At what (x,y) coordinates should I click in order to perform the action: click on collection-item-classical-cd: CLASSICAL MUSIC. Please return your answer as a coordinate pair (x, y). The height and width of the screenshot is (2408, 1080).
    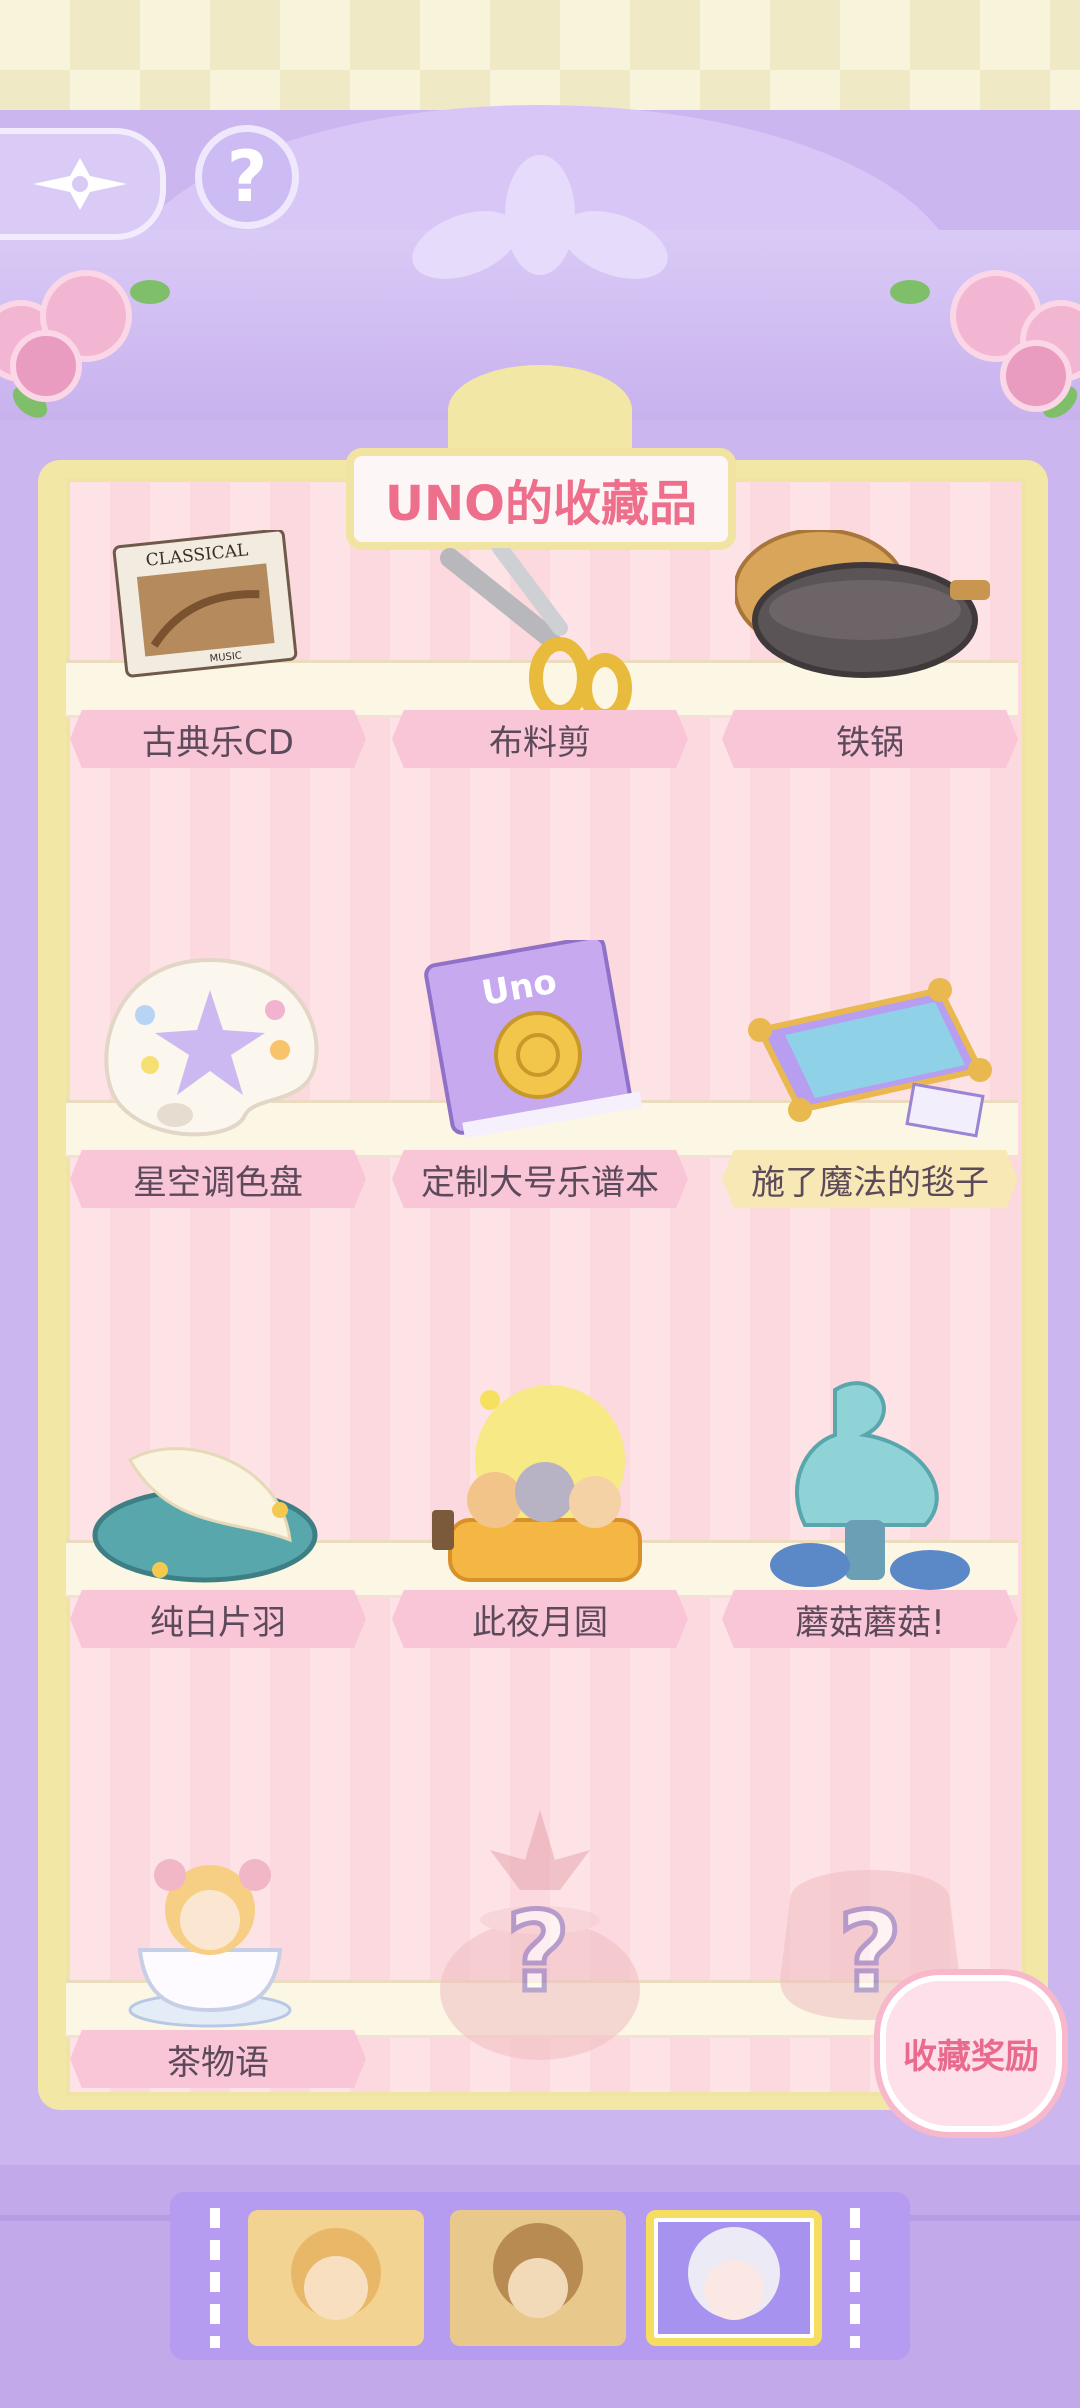
    Looking at the image, I should click on (210, 606).